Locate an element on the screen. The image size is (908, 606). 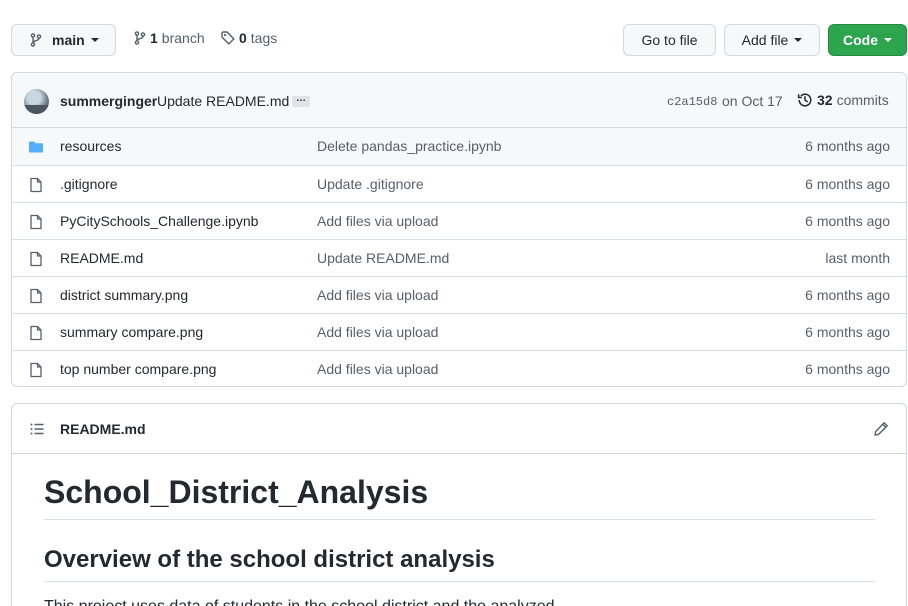
branches-link: 1 branch is located at coordinates (168, 38).